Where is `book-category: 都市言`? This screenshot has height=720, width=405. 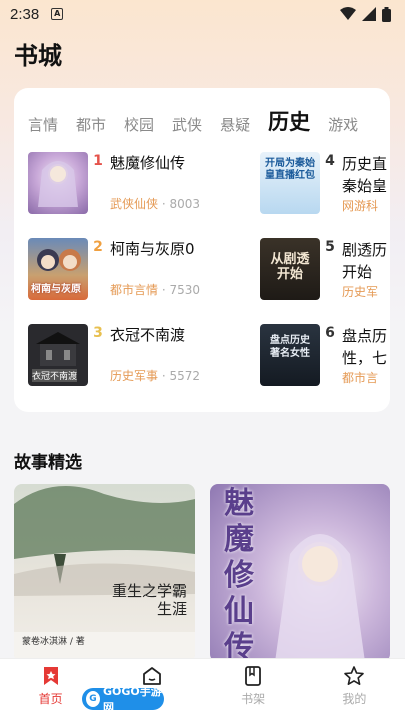
book-category: 都市言 is located at coordinates (360, 378).